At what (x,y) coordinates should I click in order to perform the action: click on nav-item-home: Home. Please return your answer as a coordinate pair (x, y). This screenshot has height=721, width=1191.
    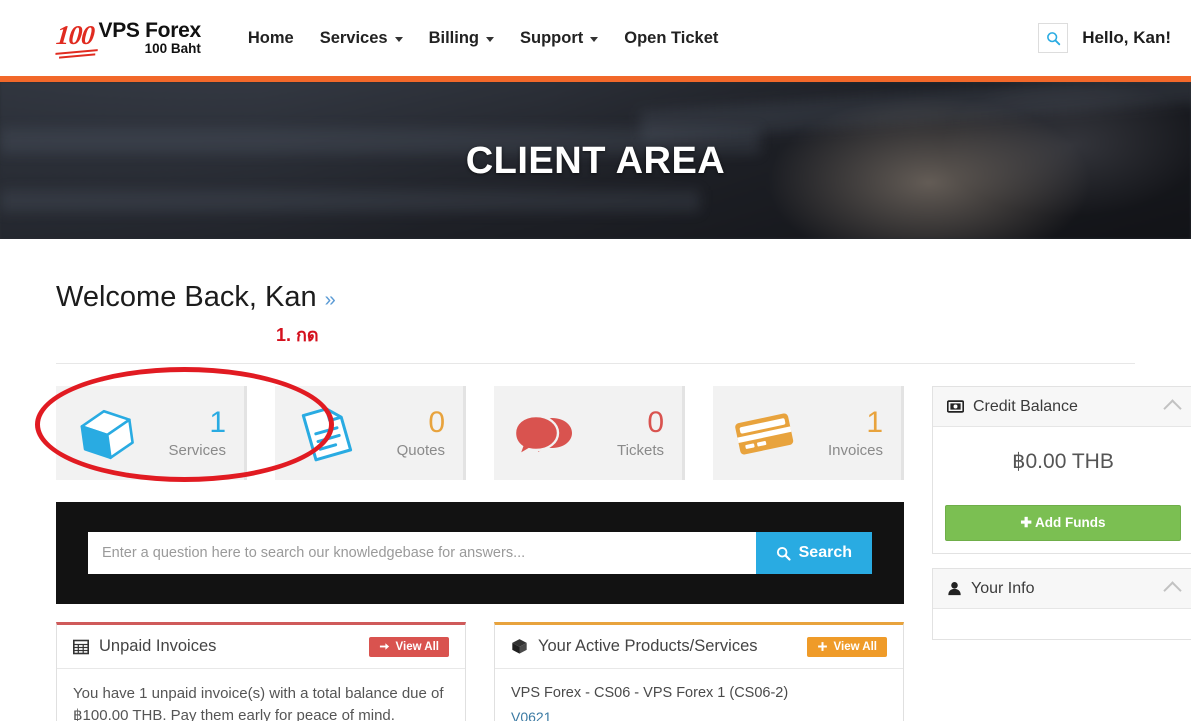
    Looking at the image, I should click on (271, 38).